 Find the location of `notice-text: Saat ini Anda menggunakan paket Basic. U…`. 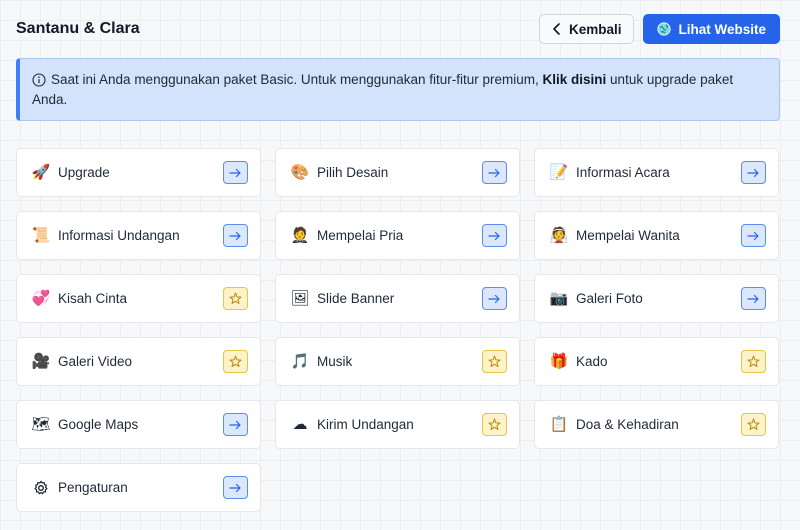

notice-text: Saat ini Anda menggunakan paket Basic. U… is located at coordinates (297, 79).